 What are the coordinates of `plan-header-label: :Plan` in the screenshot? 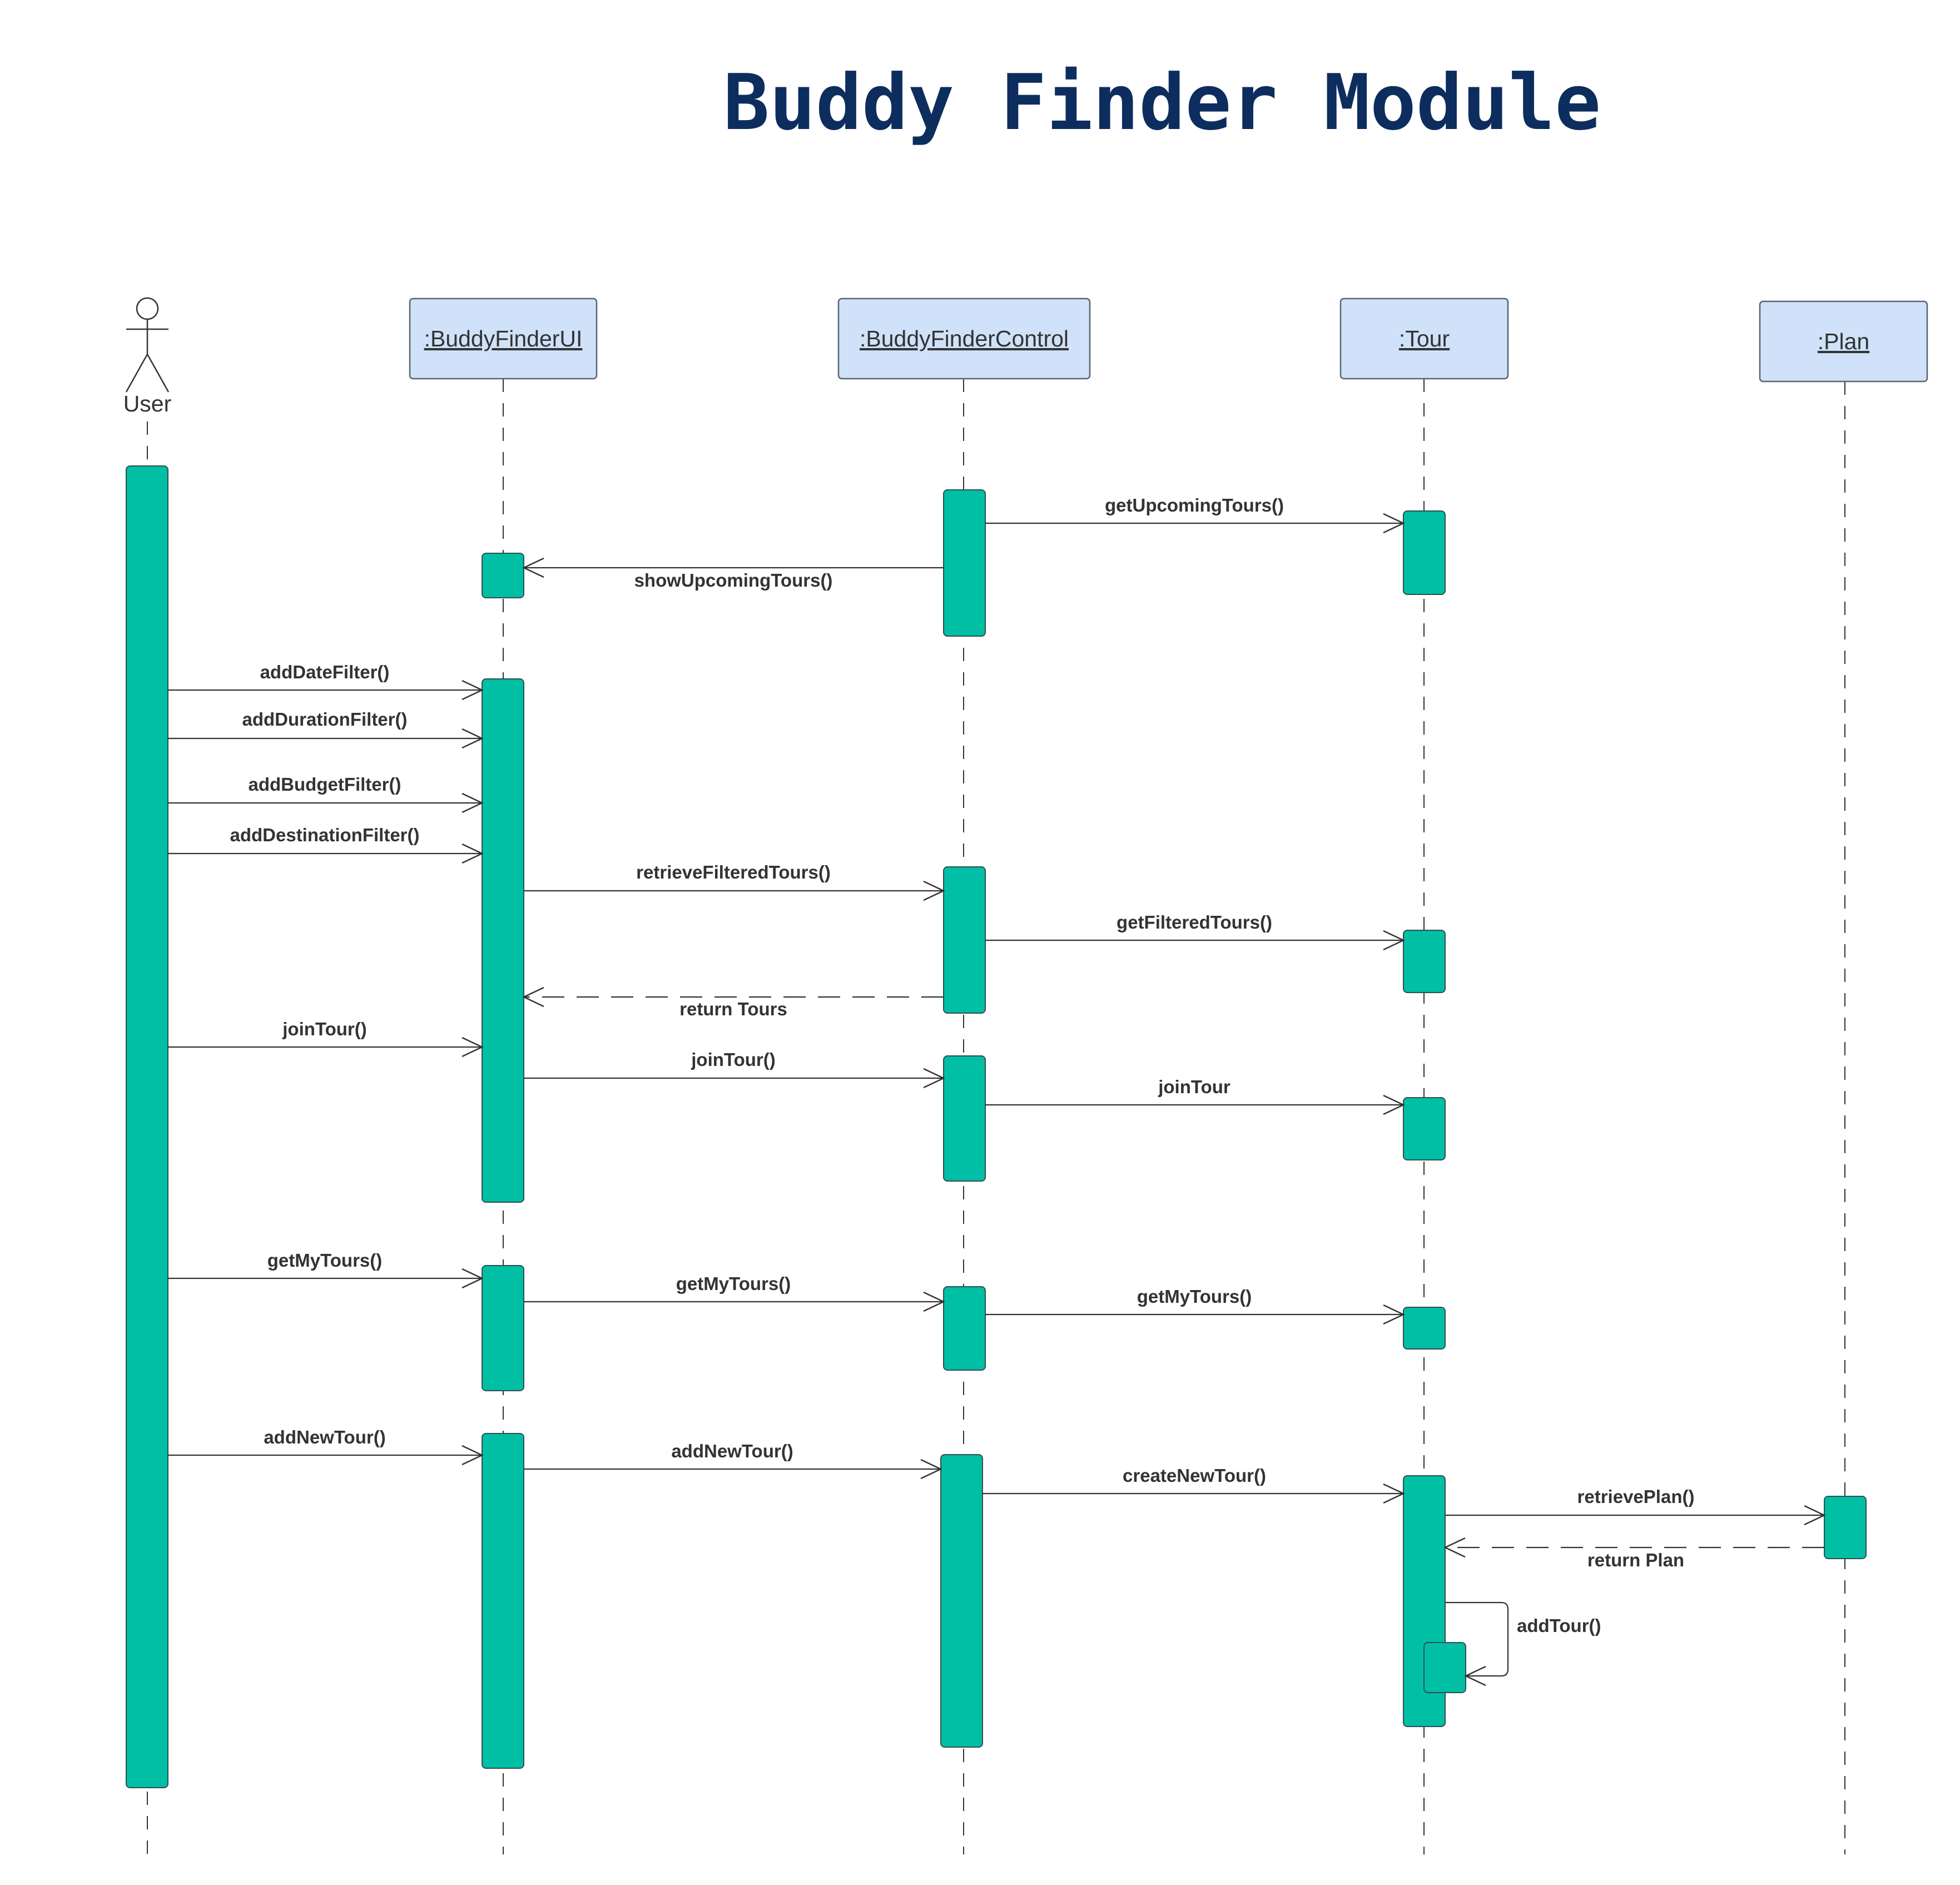 It's located at (1843, 341).